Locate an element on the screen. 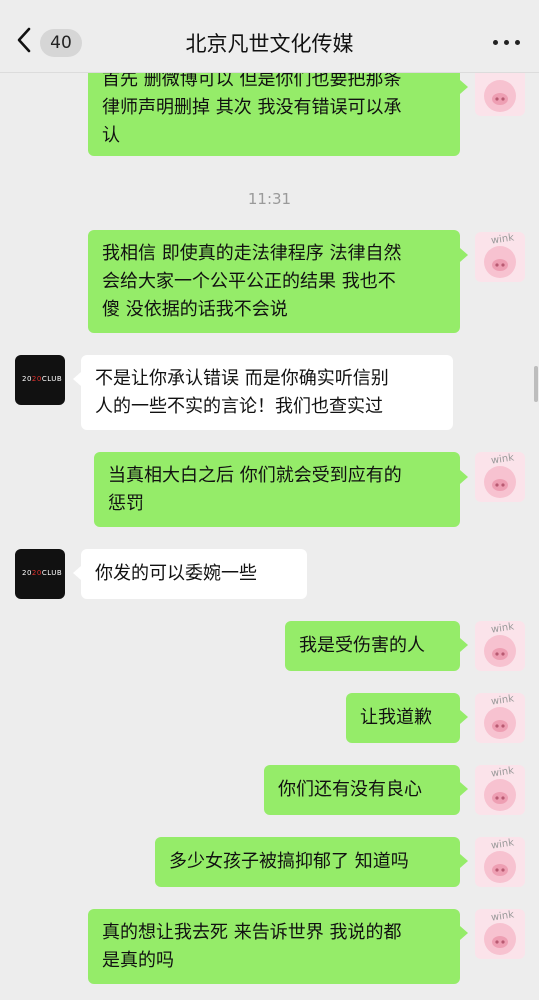  message-bubble: 真的想让我去死 来告诉世界 我说的都 是真的吗 is located at coordinates (274, 946).